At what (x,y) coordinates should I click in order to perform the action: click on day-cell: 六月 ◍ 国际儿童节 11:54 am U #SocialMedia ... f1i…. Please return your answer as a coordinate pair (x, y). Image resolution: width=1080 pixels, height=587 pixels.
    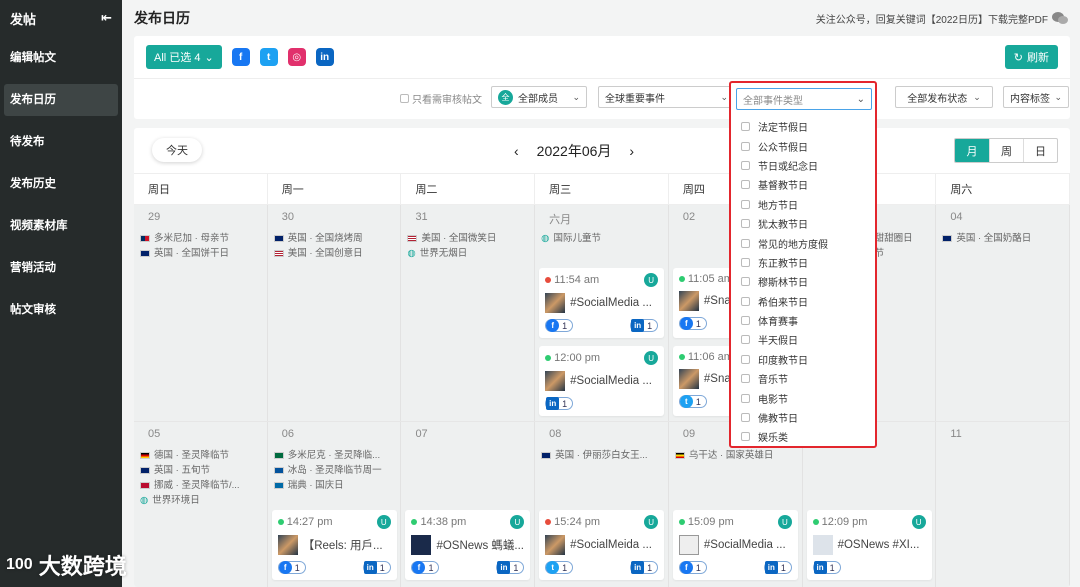
    Looking at the image, I should click on (602, 313).